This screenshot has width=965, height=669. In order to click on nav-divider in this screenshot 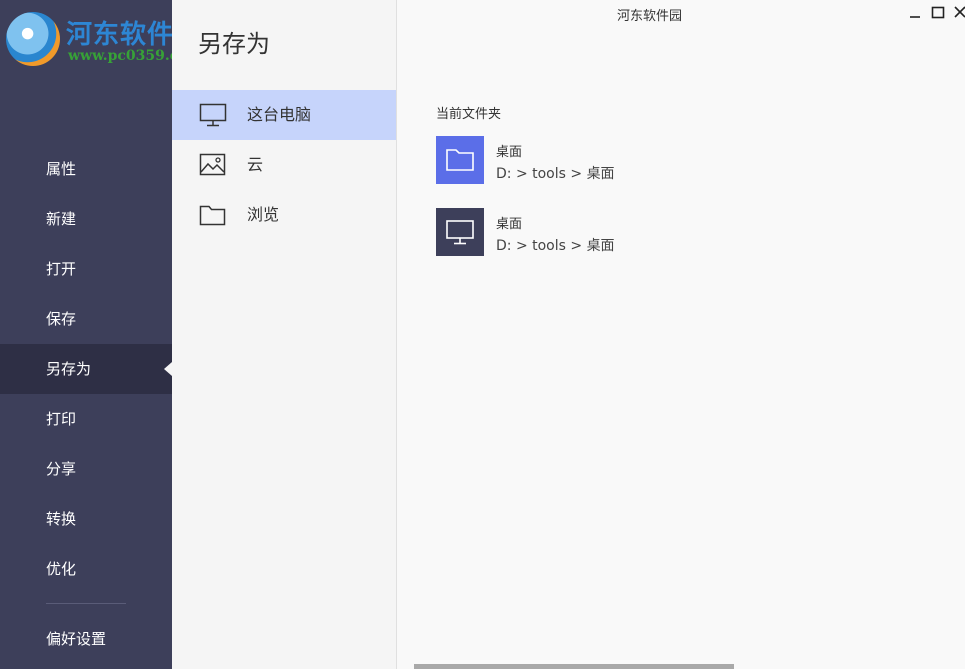, I will do `click(86, 603)`.